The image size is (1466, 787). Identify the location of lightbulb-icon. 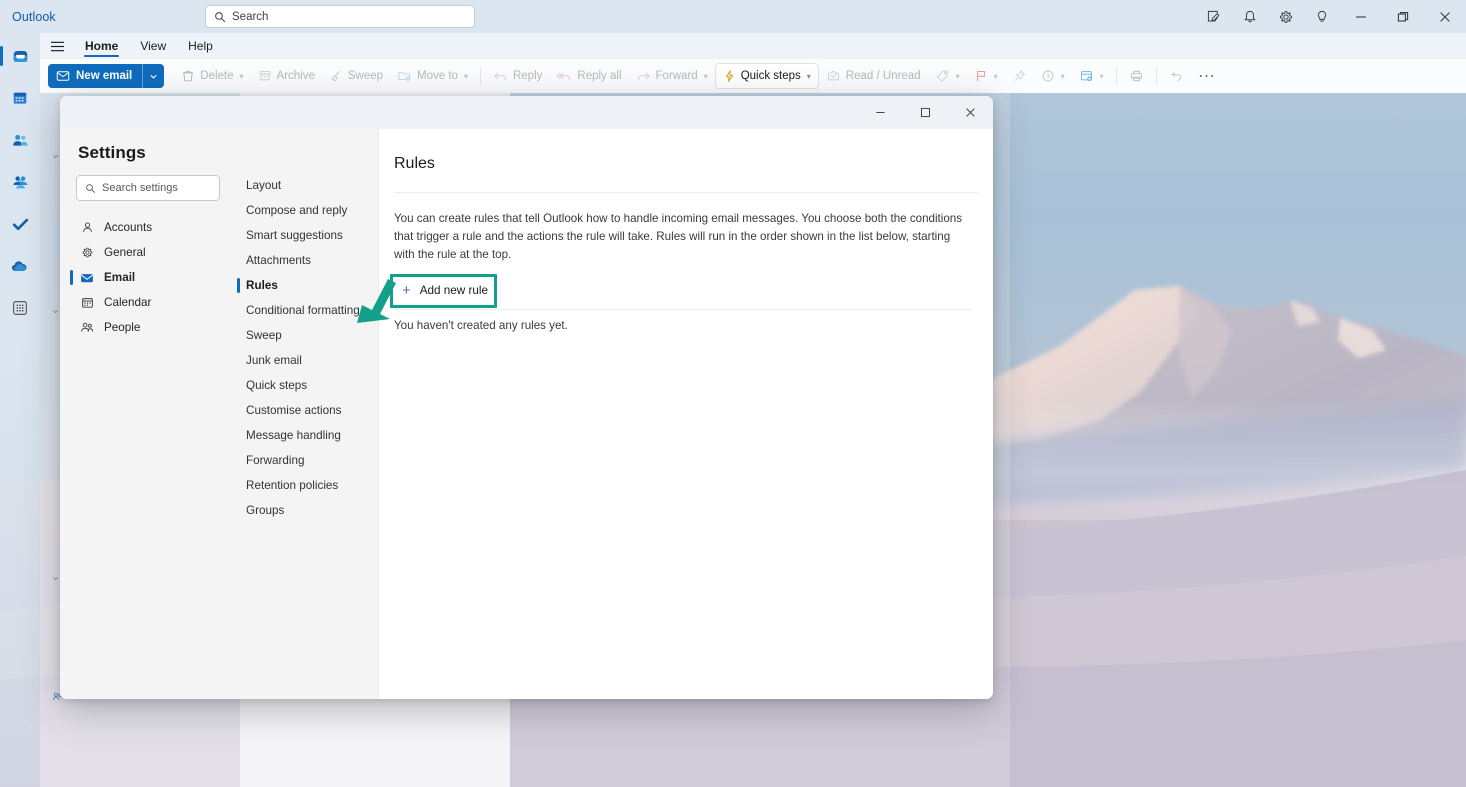
(1322, 16).